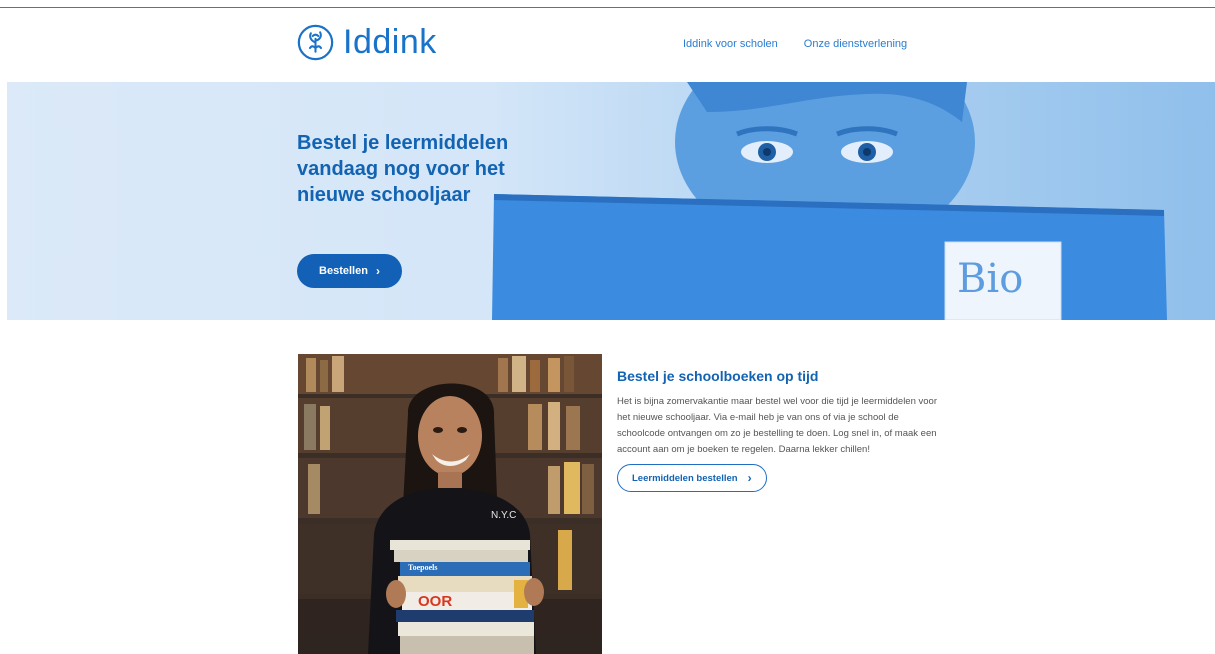  Describe the element at coordinates (423, 567) in the screenshot. I see `book-title-toepoels: Toepoels` at that location.